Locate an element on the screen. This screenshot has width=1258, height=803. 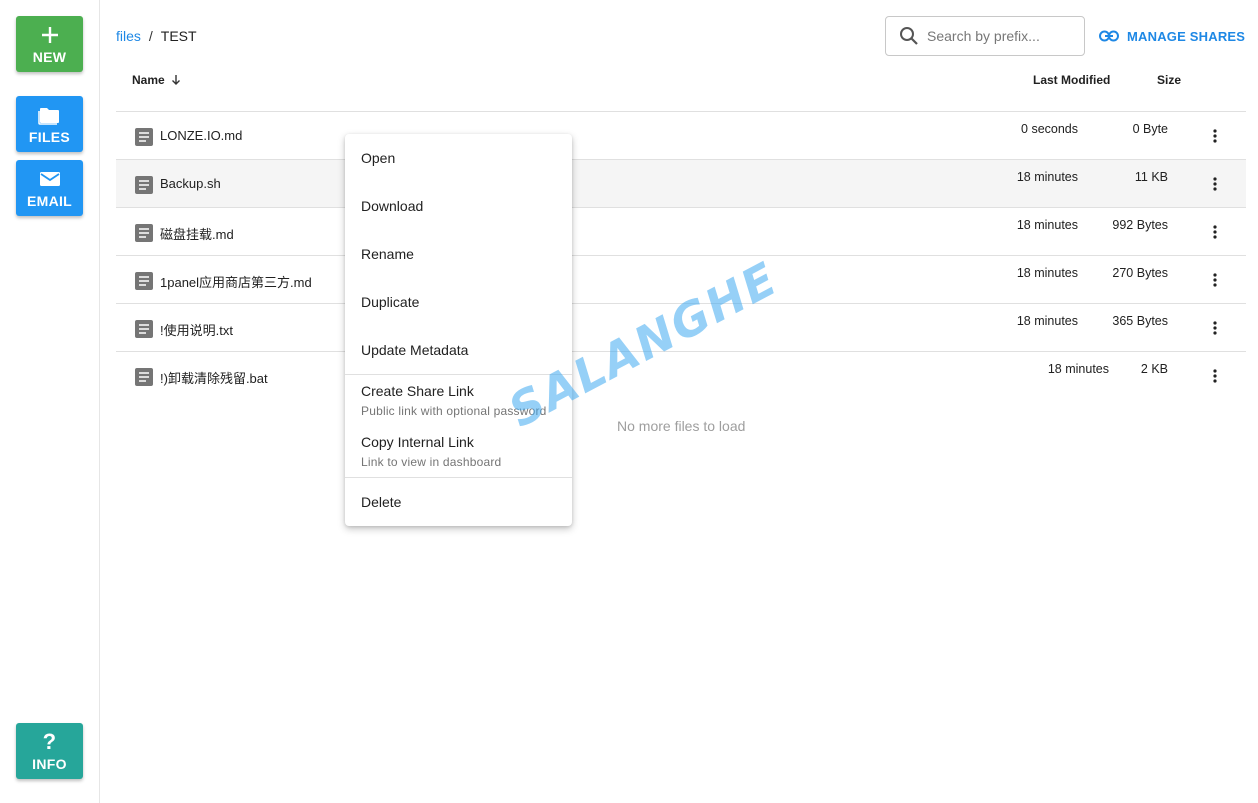
files-button: FILES is located at coordinates (49, 124).